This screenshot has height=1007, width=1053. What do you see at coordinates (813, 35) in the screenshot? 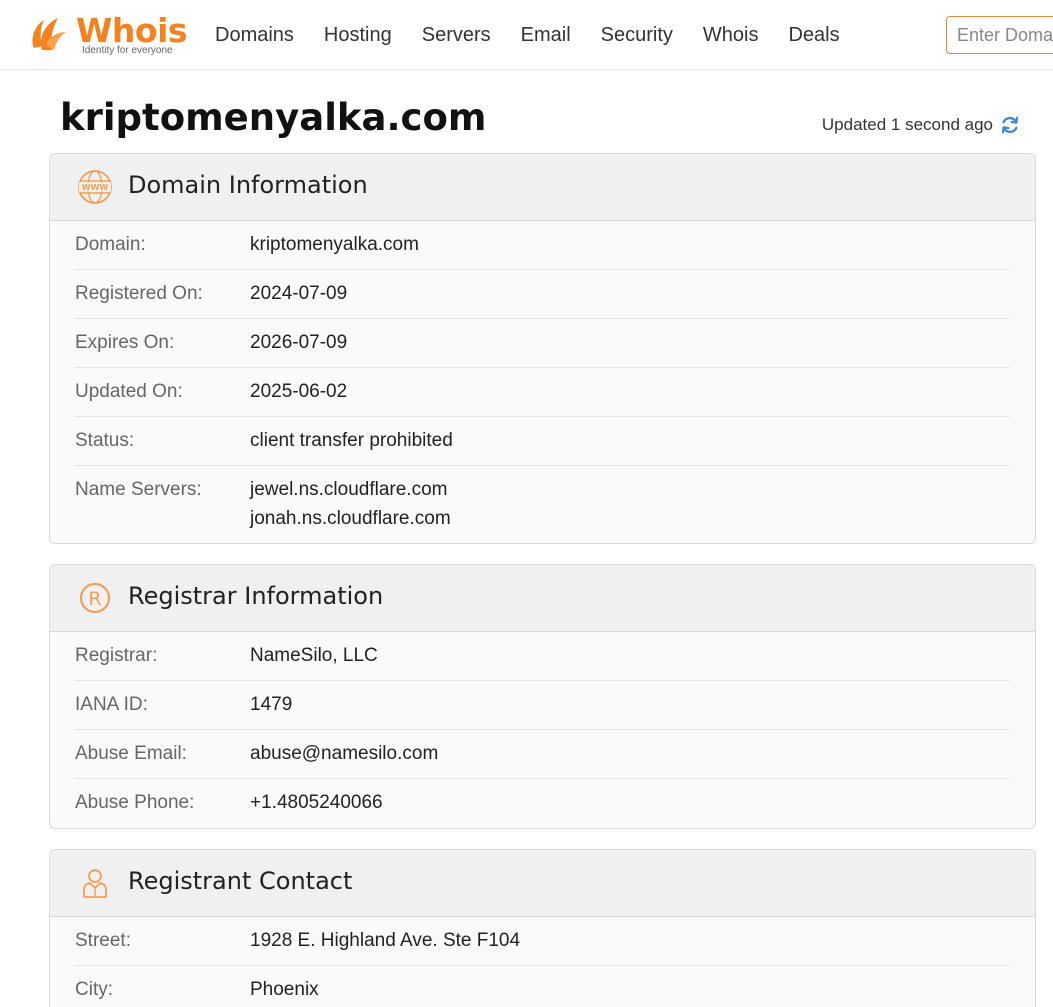
I see `nav-deals: Deals` at bounding box center [813, 35].